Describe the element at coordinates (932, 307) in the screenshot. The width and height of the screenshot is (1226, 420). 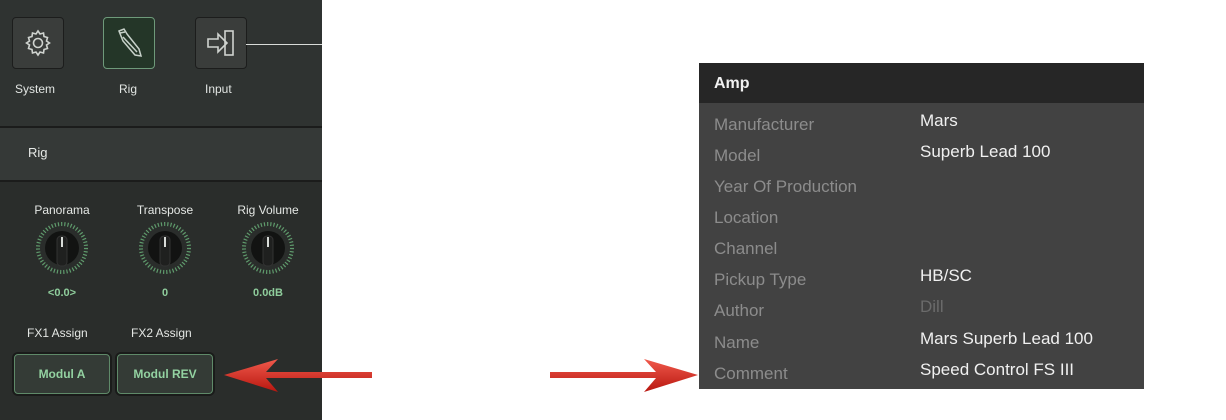
I see `field-value: Dill` at that location.